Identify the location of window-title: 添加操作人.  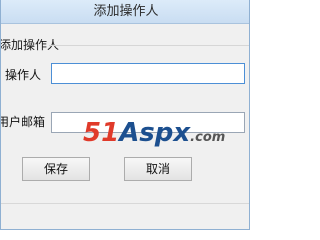
(126, 11).